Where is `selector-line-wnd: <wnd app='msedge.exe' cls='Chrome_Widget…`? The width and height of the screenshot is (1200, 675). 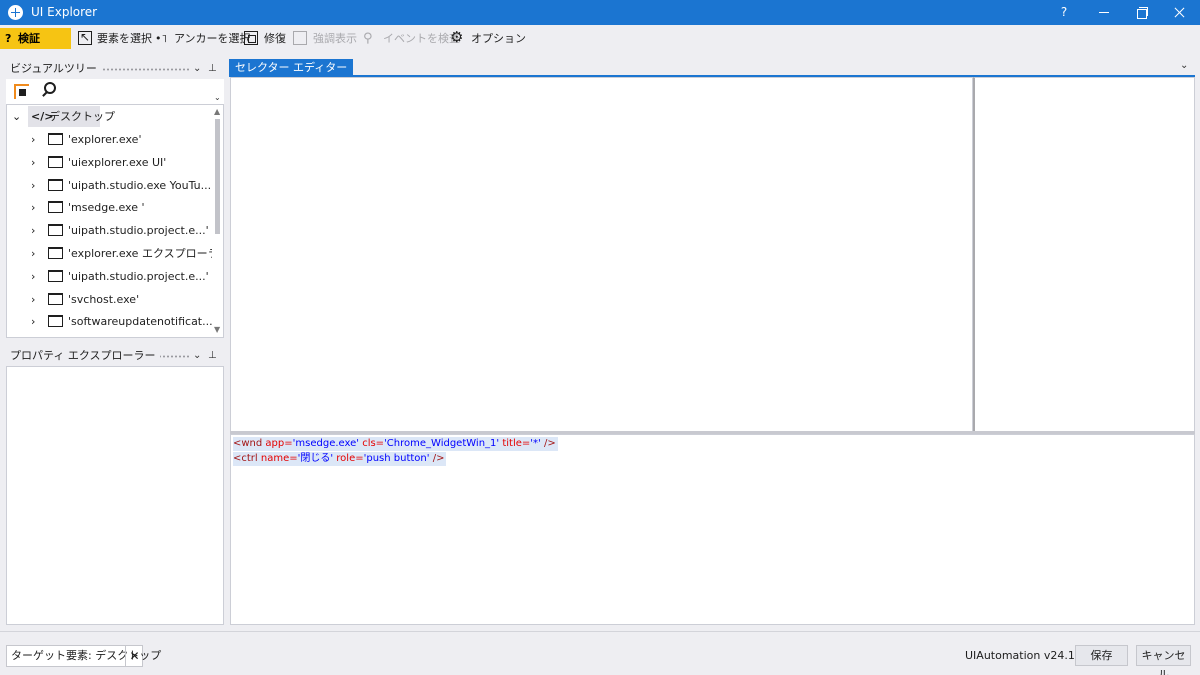 selector-line-wnd: <wnd app='msedge.exe' cls='Chrome_Widget… is located at coordinates (395, 444).